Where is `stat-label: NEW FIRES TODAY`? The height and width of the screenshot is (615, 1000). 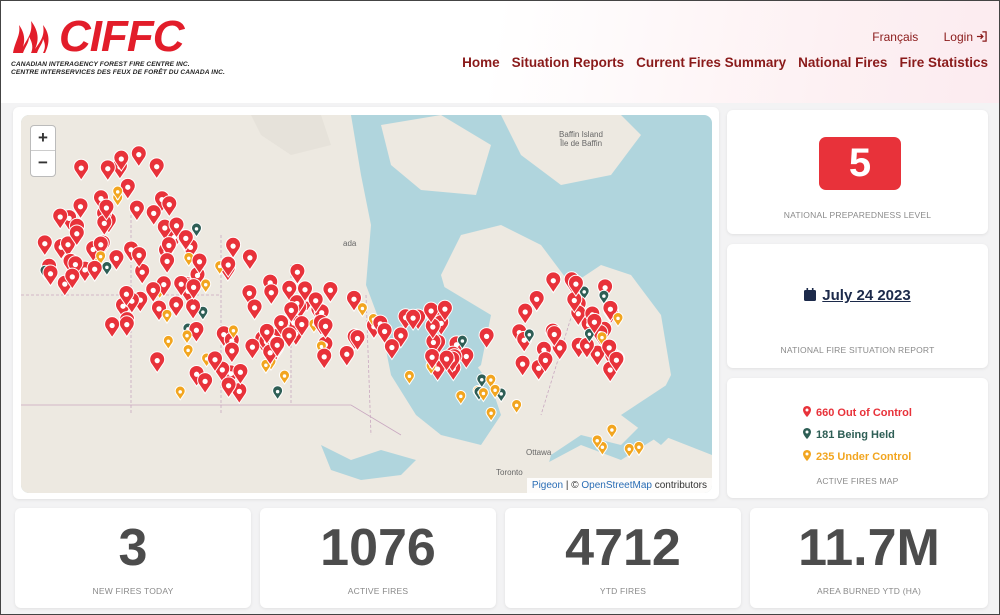 stat-label: NEW FIRES TODAY is located at coordinates (133, 591).